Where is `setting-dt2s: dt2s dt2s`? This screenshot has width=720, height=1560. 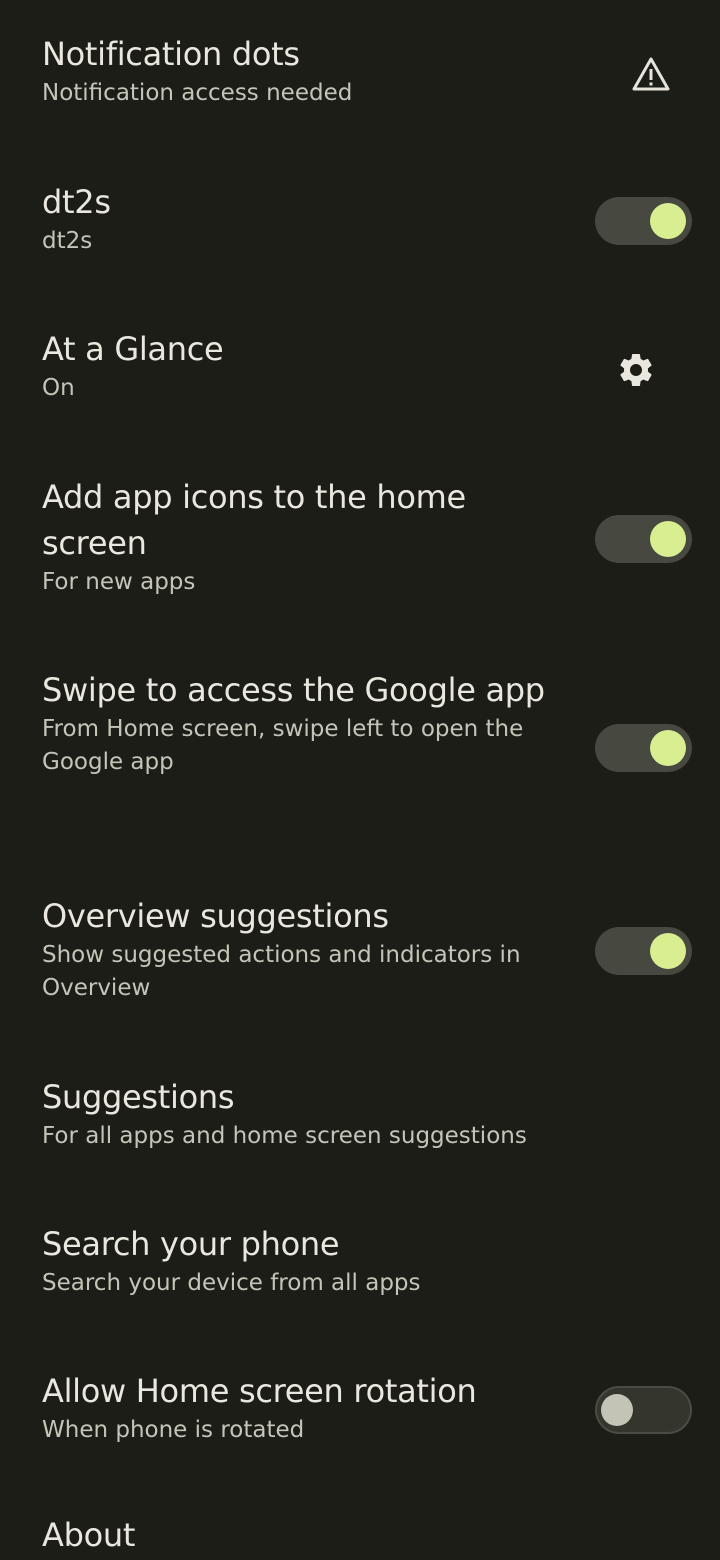 setting-dt2s: dt2s dt2s is located at coordinates (360, 220).